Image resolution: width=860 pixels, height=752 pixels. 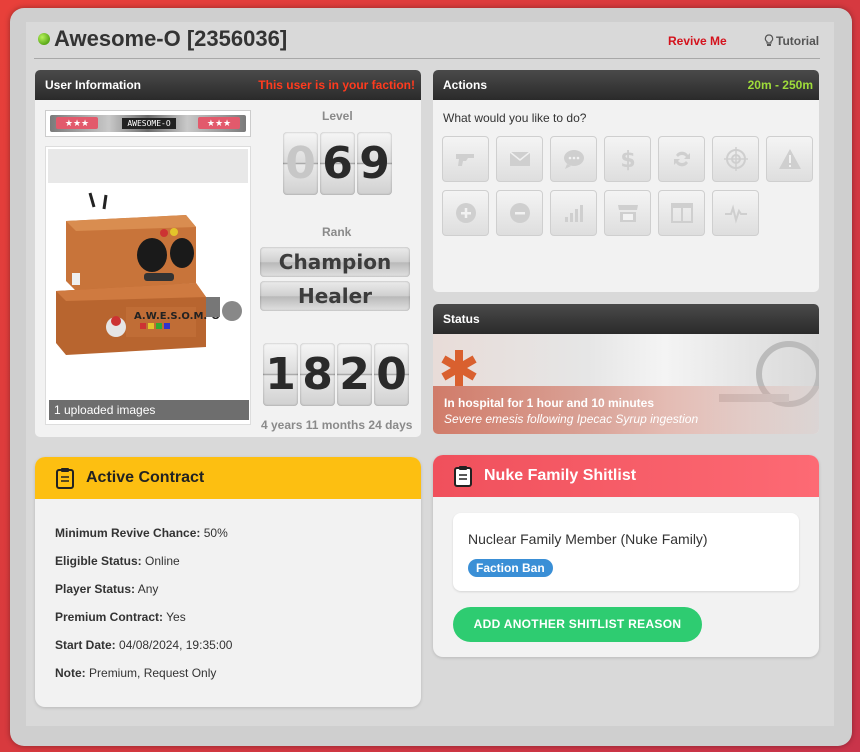 I want to click on actions-prompt: What would you like to do?, so click(x=515, y=118).